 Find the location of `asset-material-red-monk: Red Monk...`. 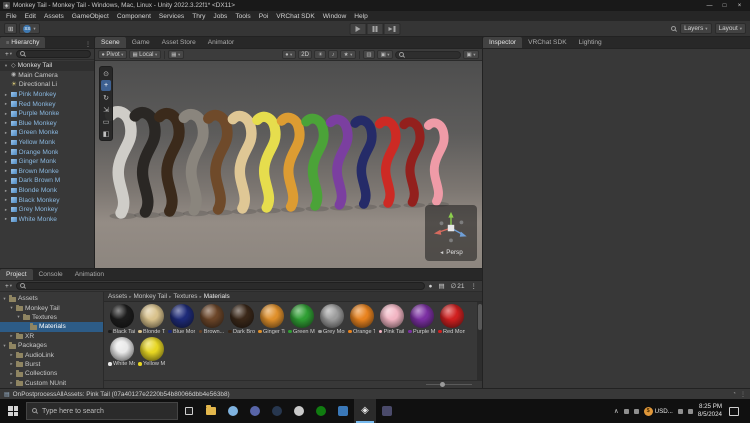

asset-material-red-monk: Red Monk... is located at coordinates (451, 319).